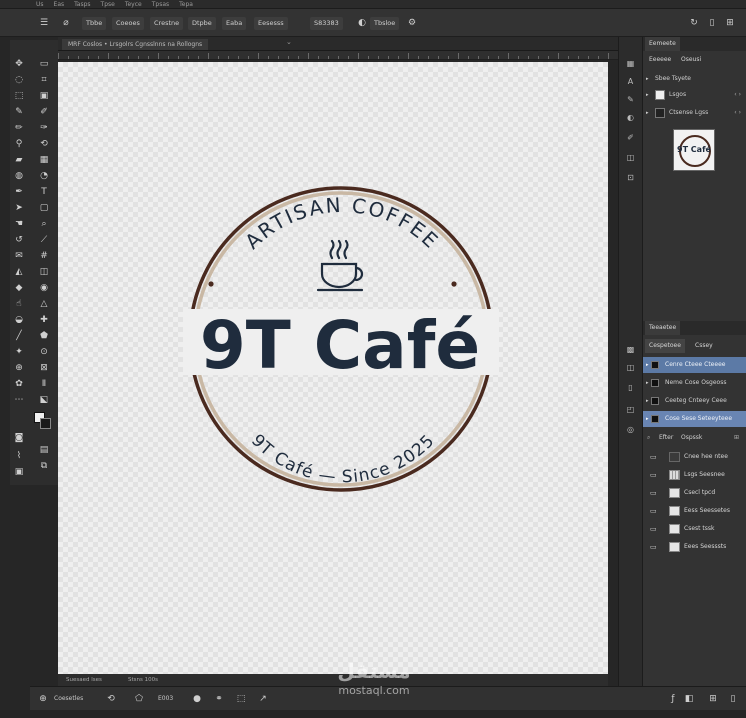 This screenshot has width=746, height=718. I want to click on option-button: Dtpbe, so click(202, 23).